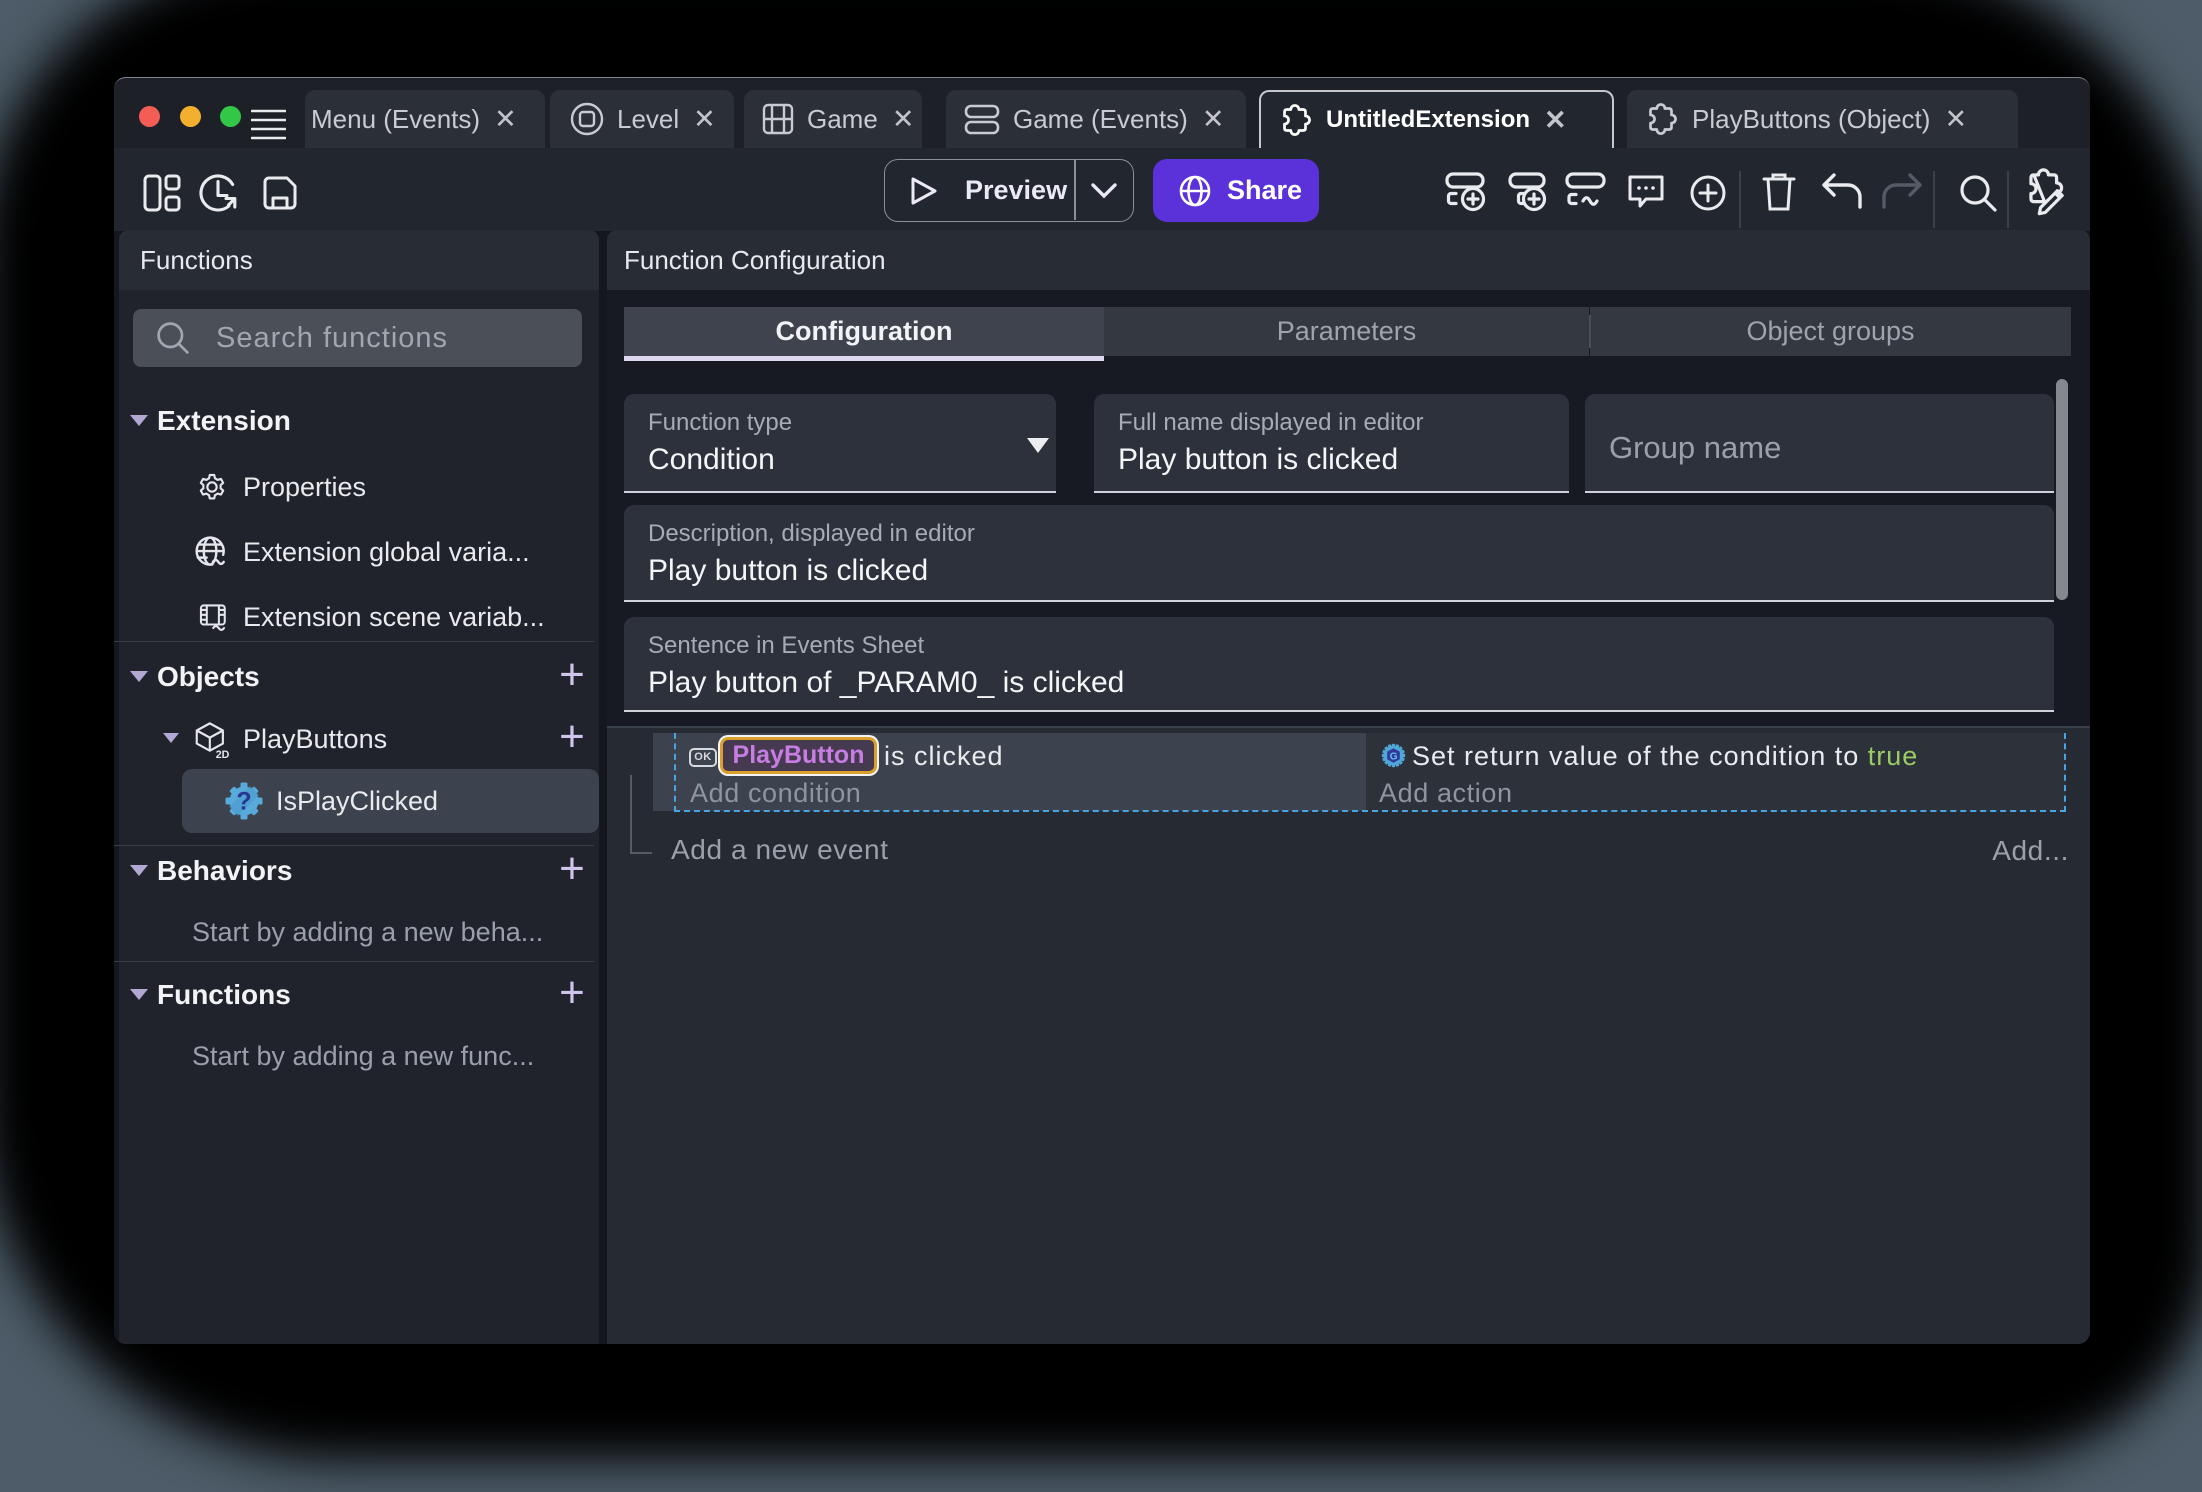  I want to click on svg-text: 2D, so click(222, 754).